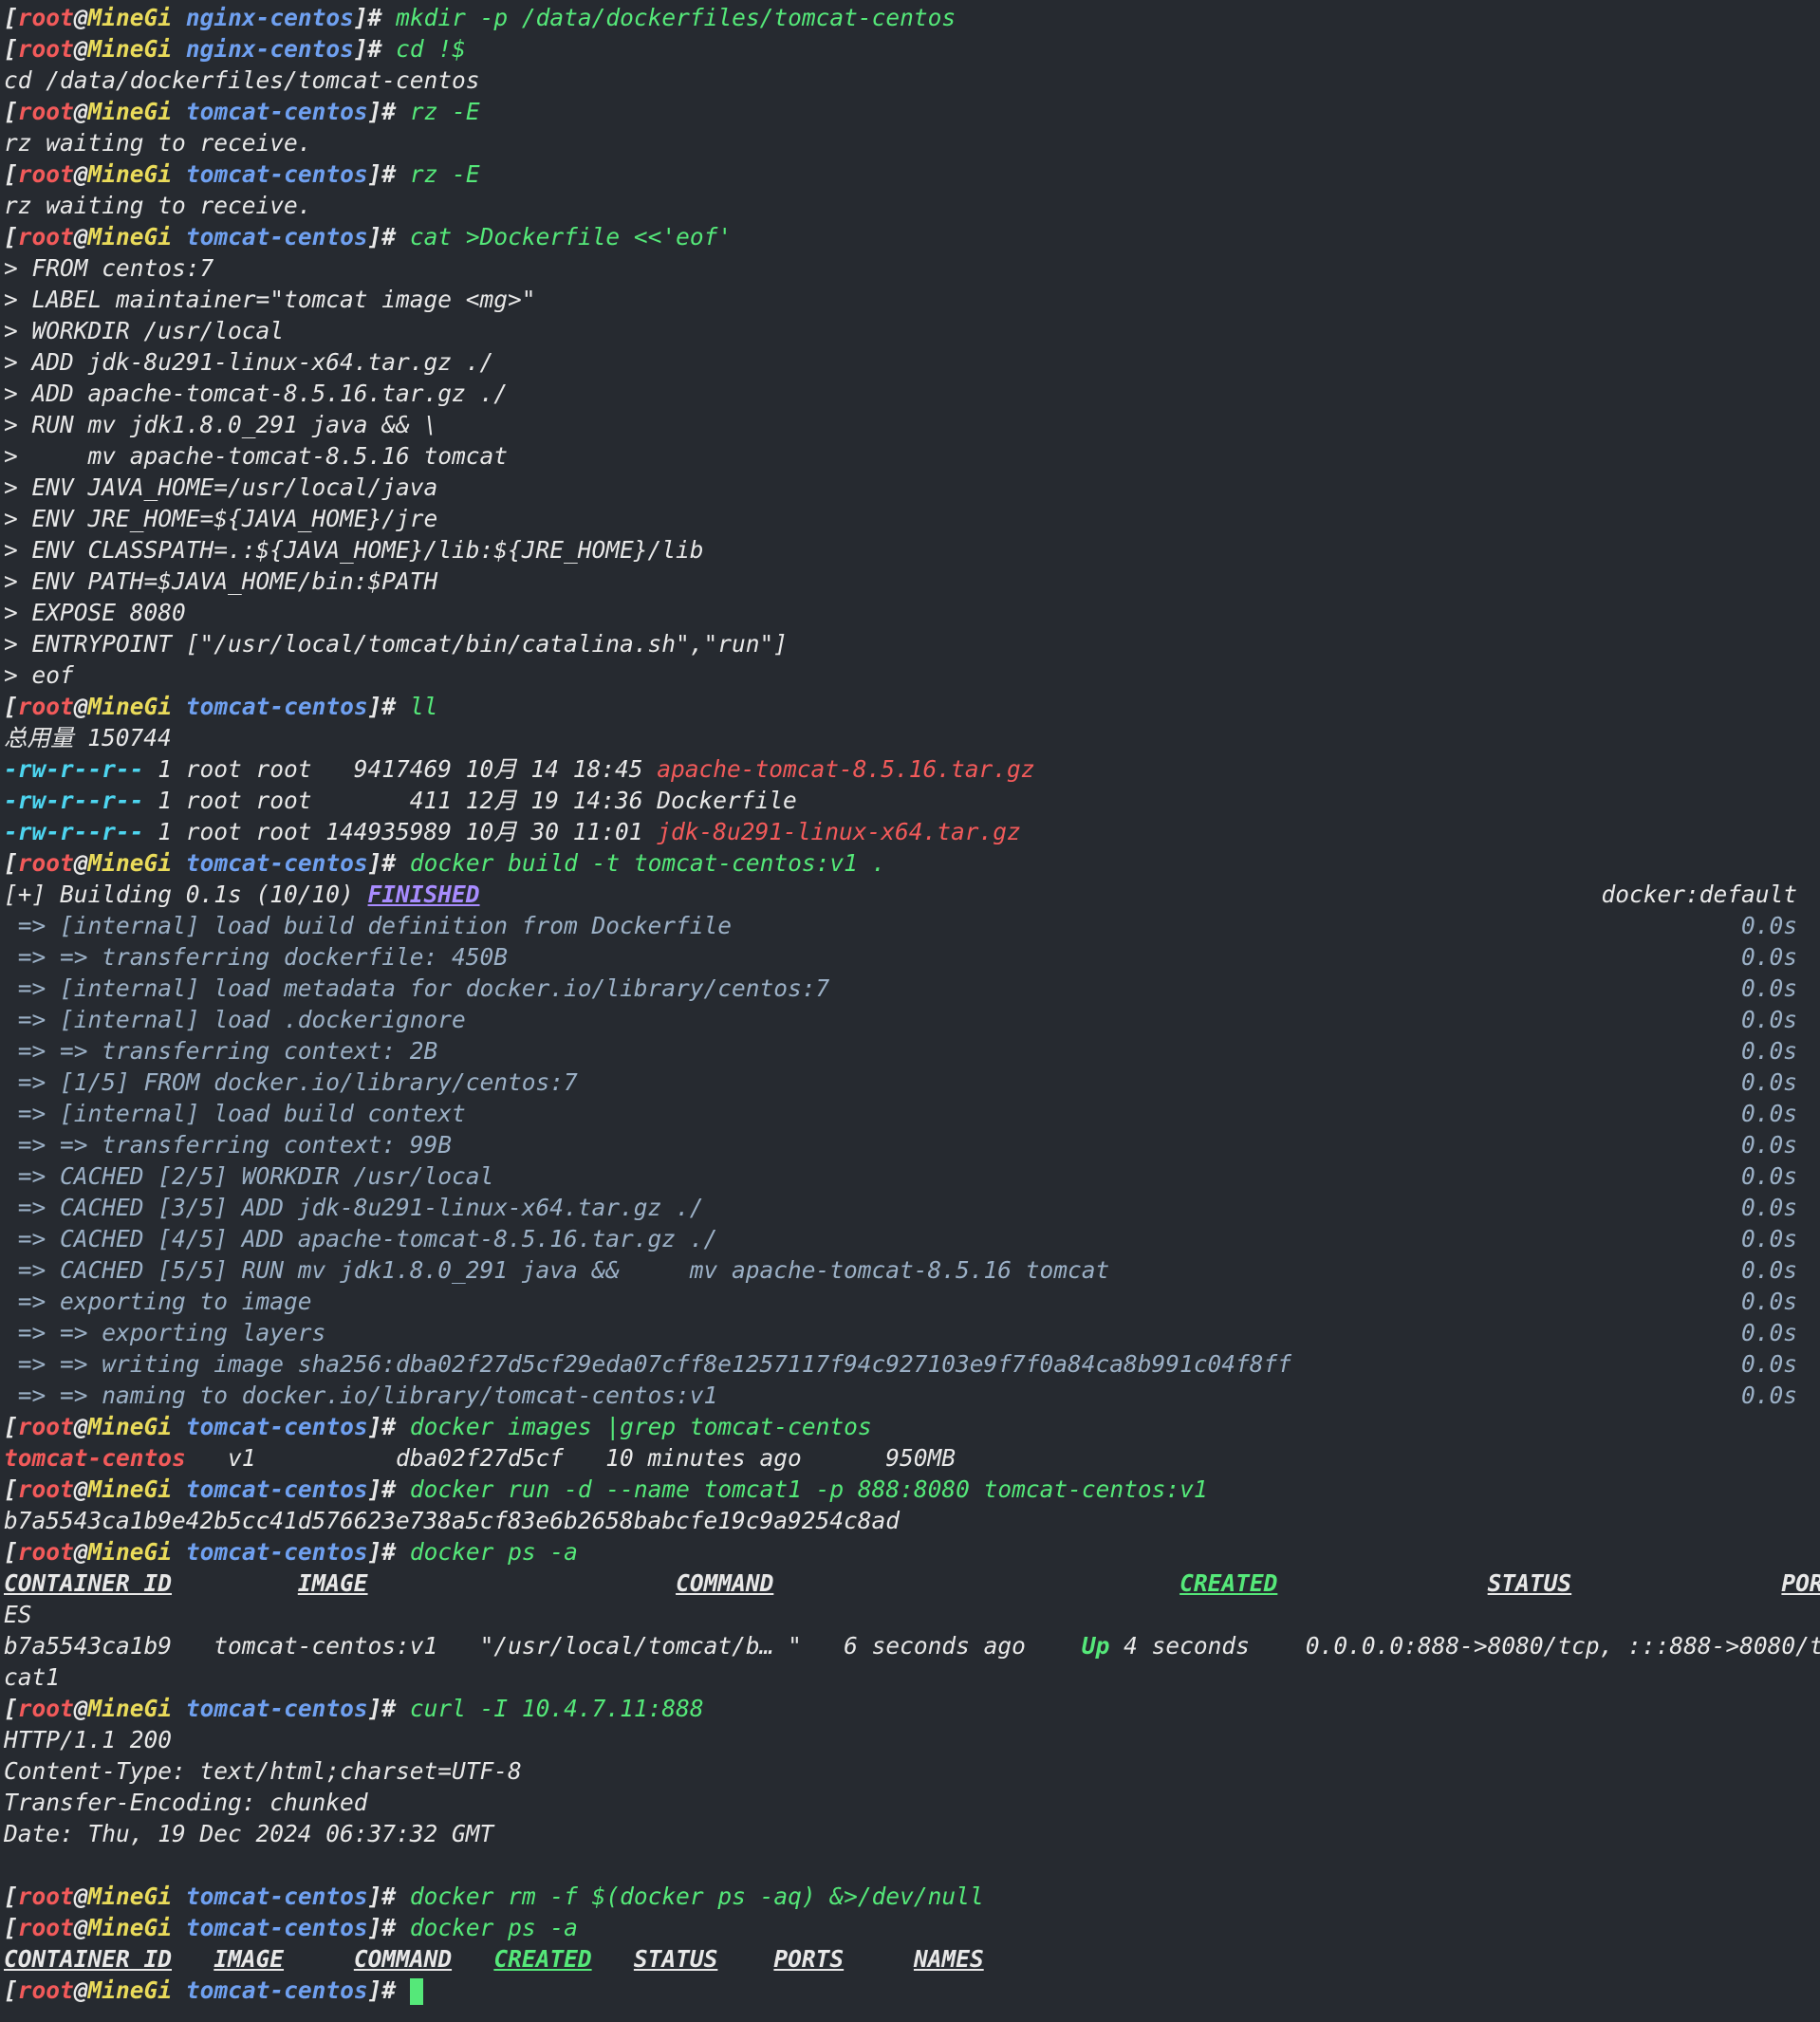 Image resolution: width=1820 pixels, height=2022 pixels. What do you see at coordinates (235, 1113) in the screenshot?
I see `build-step: => [internal] load build context` at bounding box center [235, 1113].